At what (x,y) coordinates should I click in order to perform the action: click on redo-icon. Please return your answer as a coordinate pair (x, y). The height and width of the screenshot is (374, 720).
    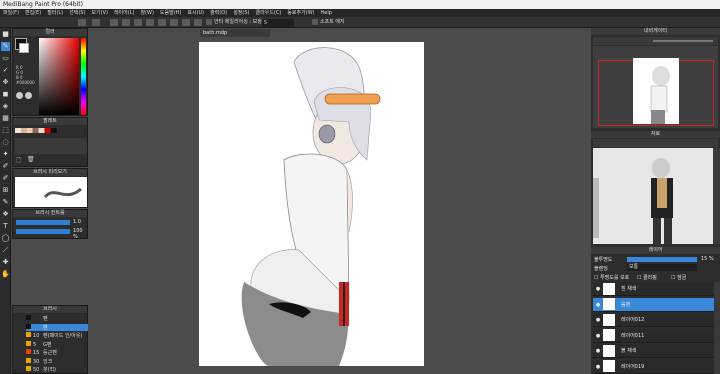
    Looking at the image, I should click on (96, 22).